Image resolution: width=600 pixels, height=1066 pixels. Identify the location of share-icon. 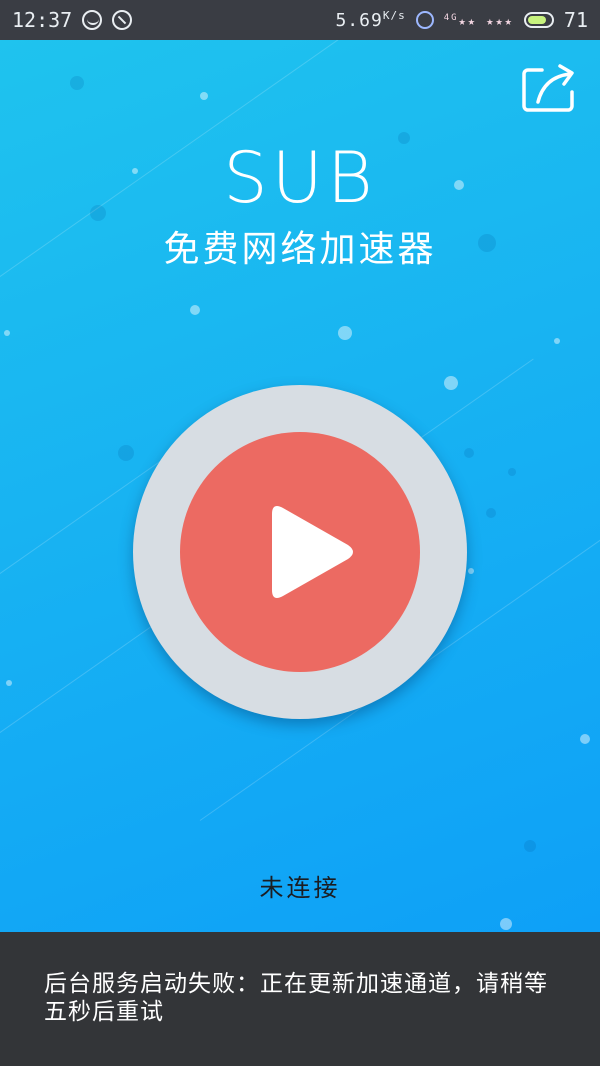
(548, 88).